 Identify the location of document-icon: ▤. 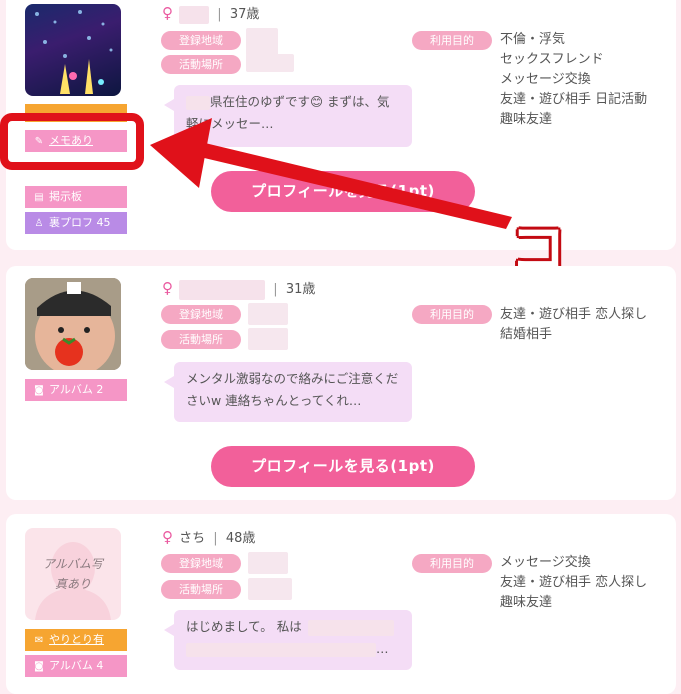
(39, 197).